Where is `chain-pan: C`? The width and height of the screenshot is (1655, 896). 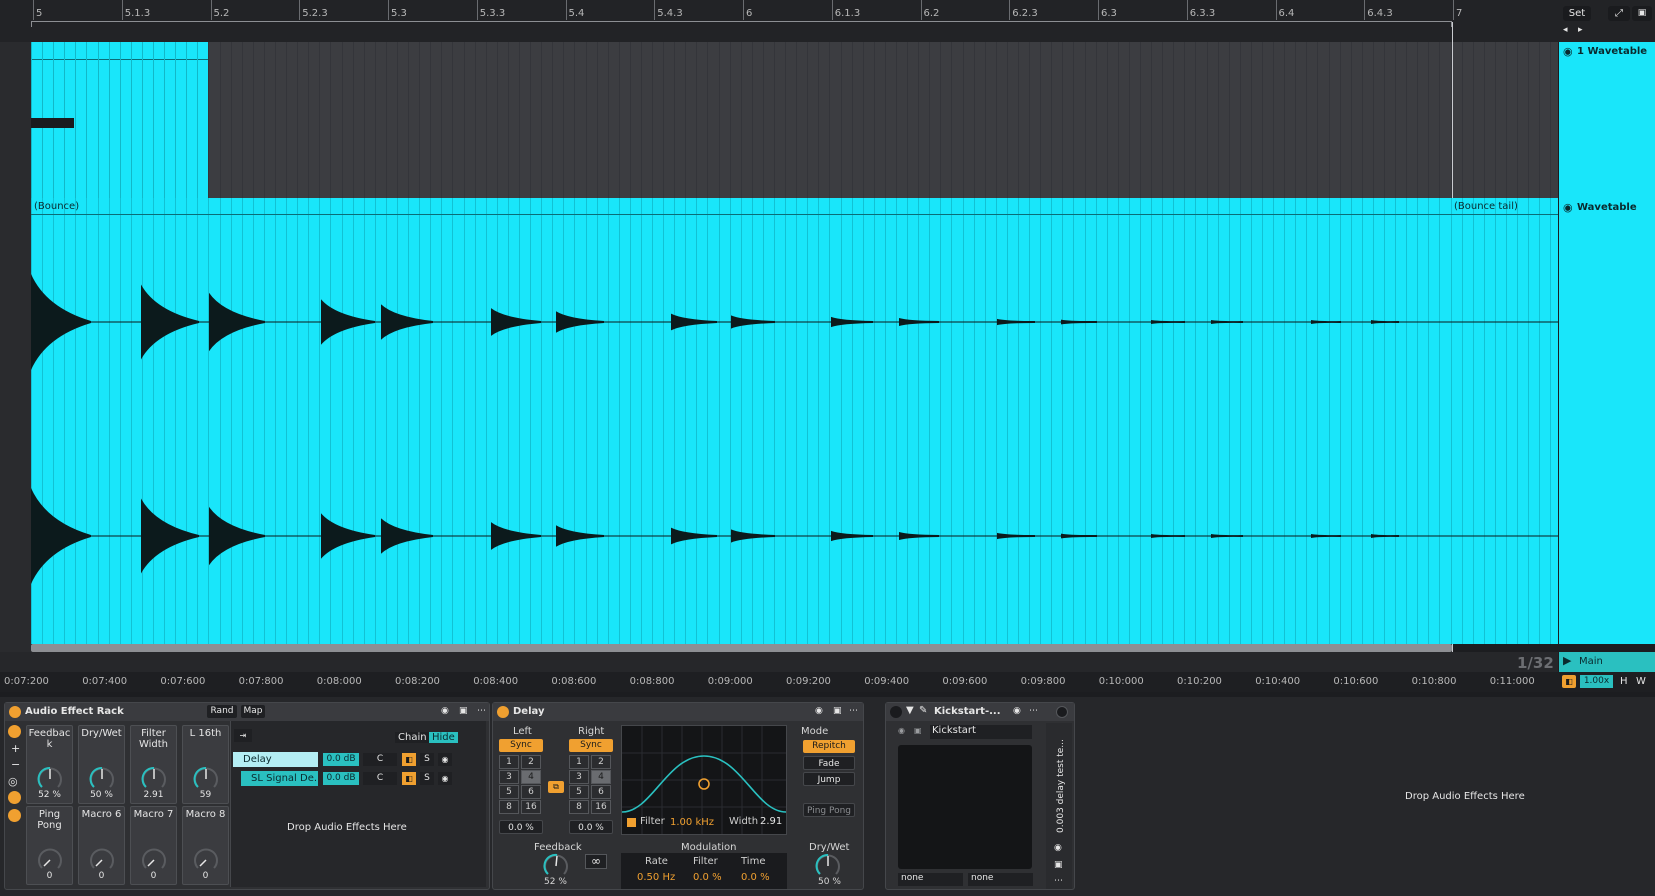 chain-pan: C is located at coordinates (380, 778).